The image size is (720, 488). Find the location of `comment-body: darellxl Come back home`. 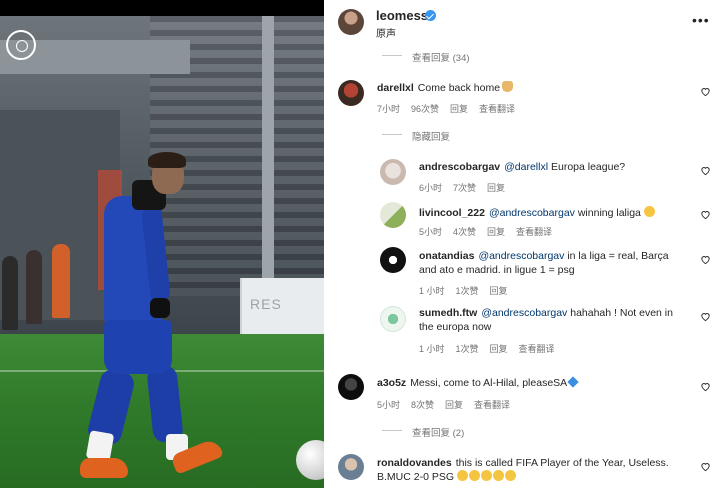

comment-body: darellxl Come back home is located at coordinates (527, 88).